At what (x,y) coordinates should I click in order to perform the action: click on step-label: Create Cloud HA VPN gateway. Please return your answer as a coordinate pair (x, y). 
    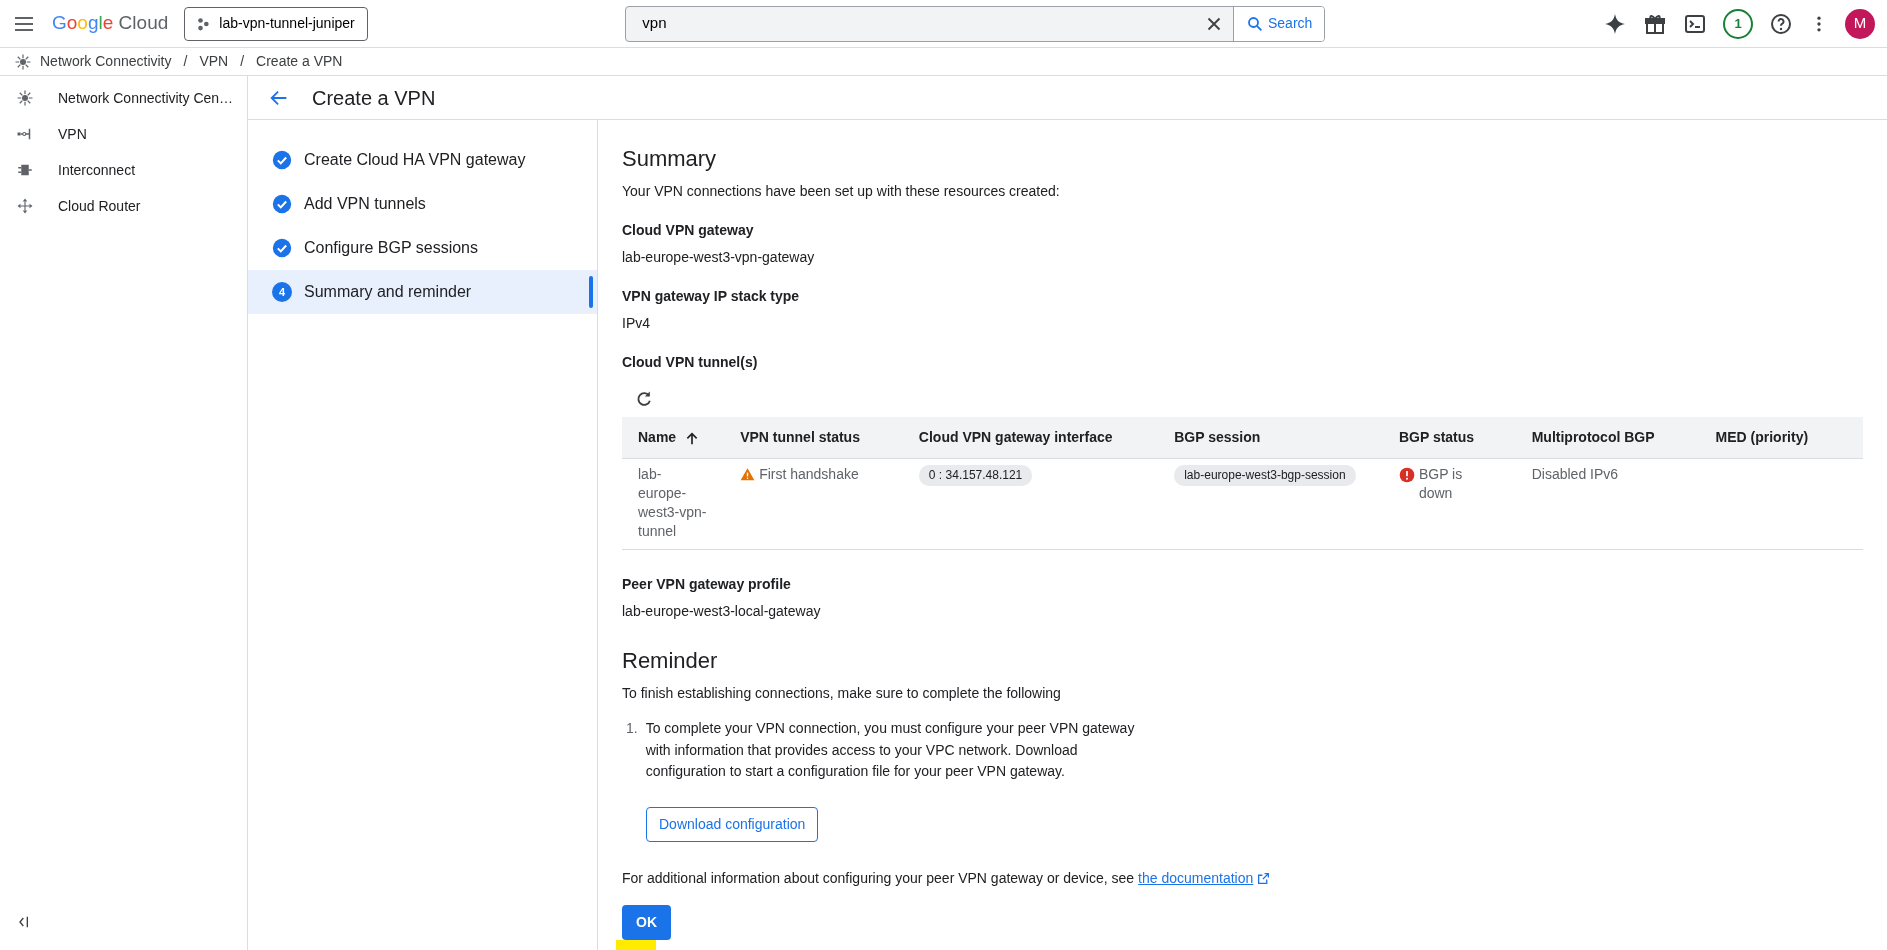
    Looking at the image, I should click on (415, 160).